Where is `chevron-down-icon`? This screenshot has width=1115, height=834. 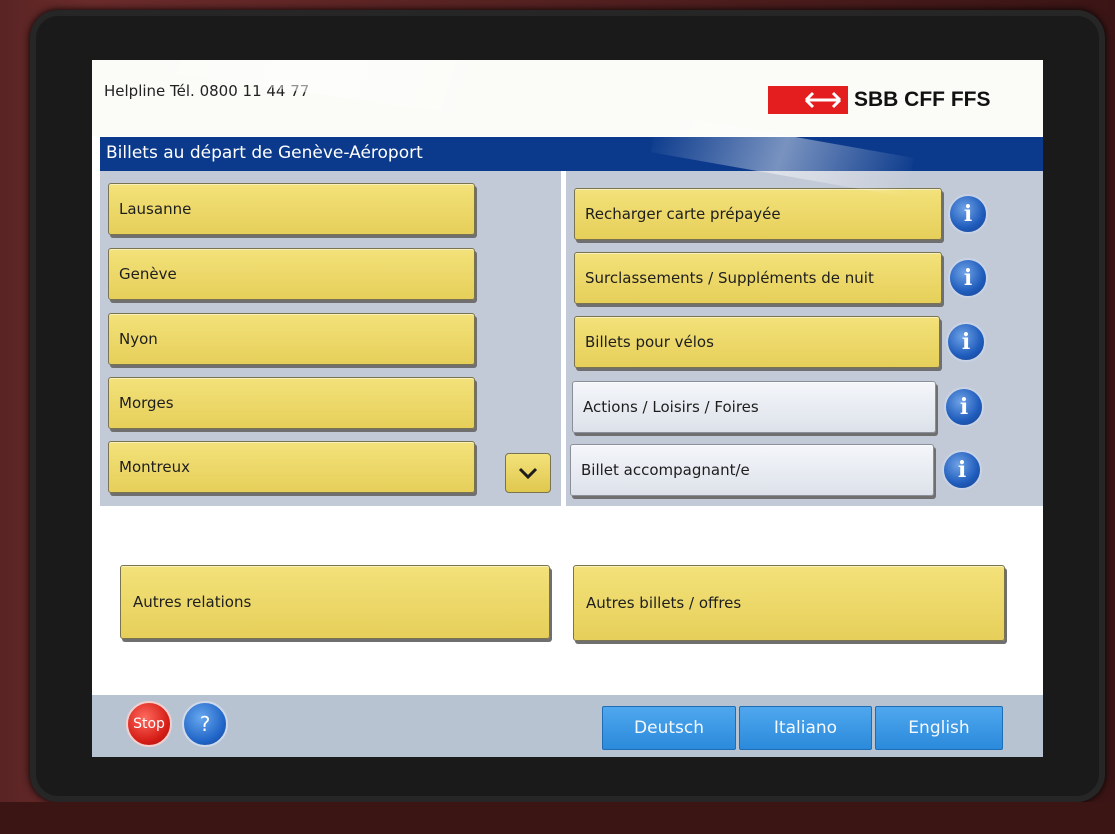 chevron-down-icon is located at coordinates (528, 473).